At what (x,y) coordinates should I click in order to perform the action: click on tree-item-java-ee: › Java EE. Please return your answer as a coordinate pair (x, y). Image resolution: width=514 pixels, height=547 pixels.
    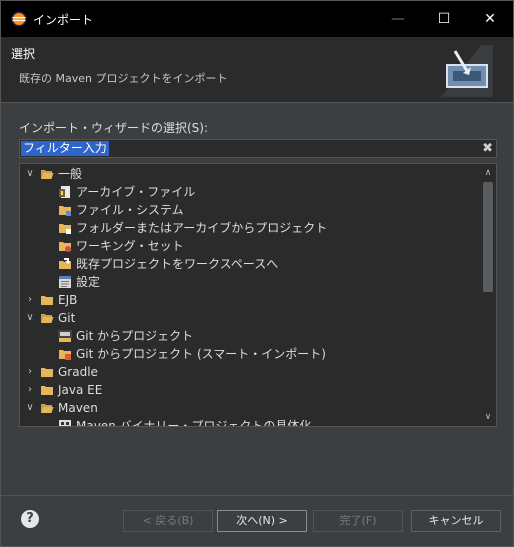
    Looking at the image, I should click on (250, 390).